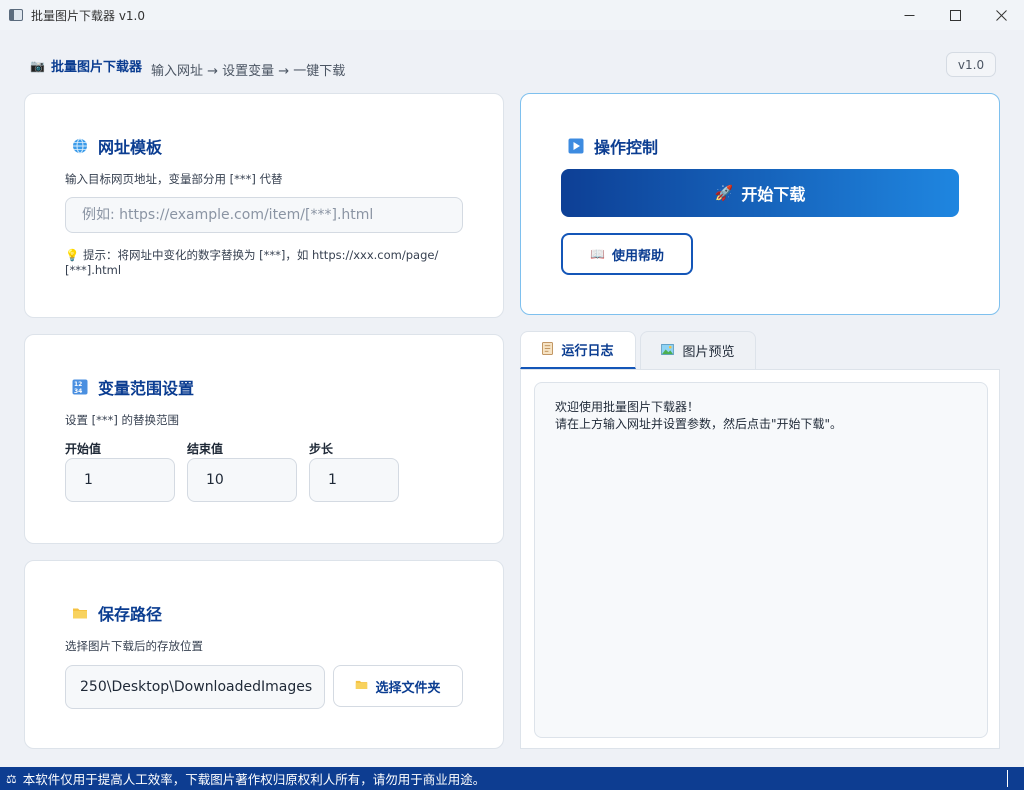  Describe the element at coordinates (242, 480) in the screenshot. I see `end-value-input: 10` at that location.